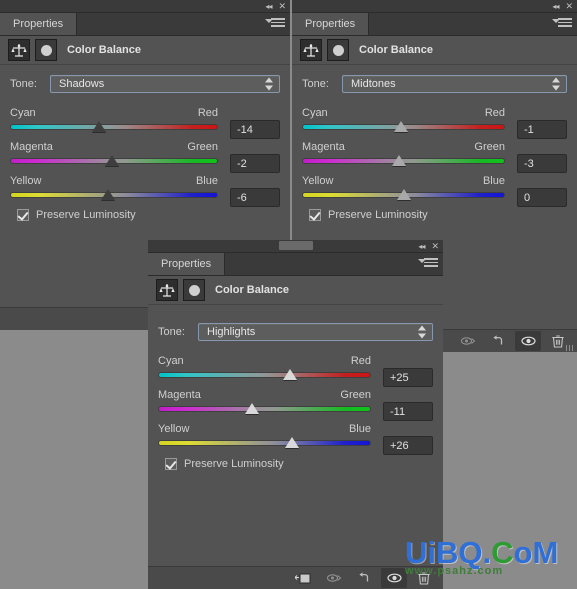  I want to click on slider-value-input: -14, so click(255, 129).